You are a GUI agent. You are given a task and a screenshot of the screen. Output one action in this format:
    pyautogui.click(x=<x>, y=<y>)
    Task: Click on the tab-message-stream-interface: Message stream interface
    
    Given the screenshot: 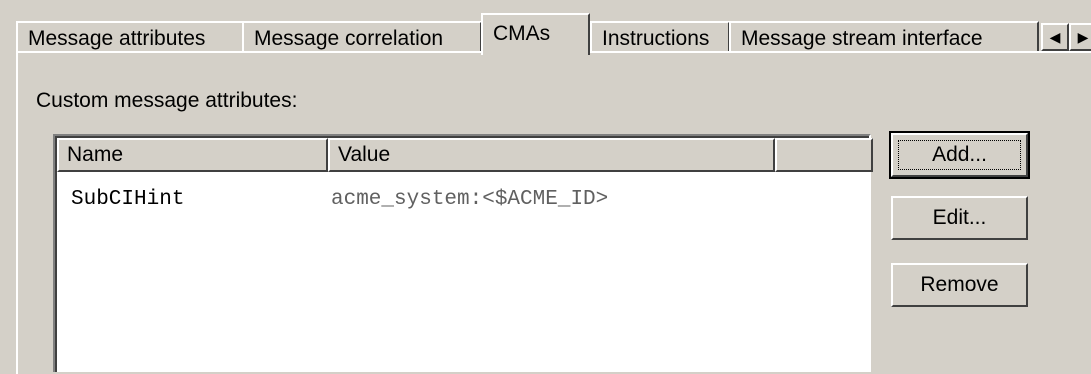 What is the action you would take?
    pyautogui.click(x=884, y=37)
    